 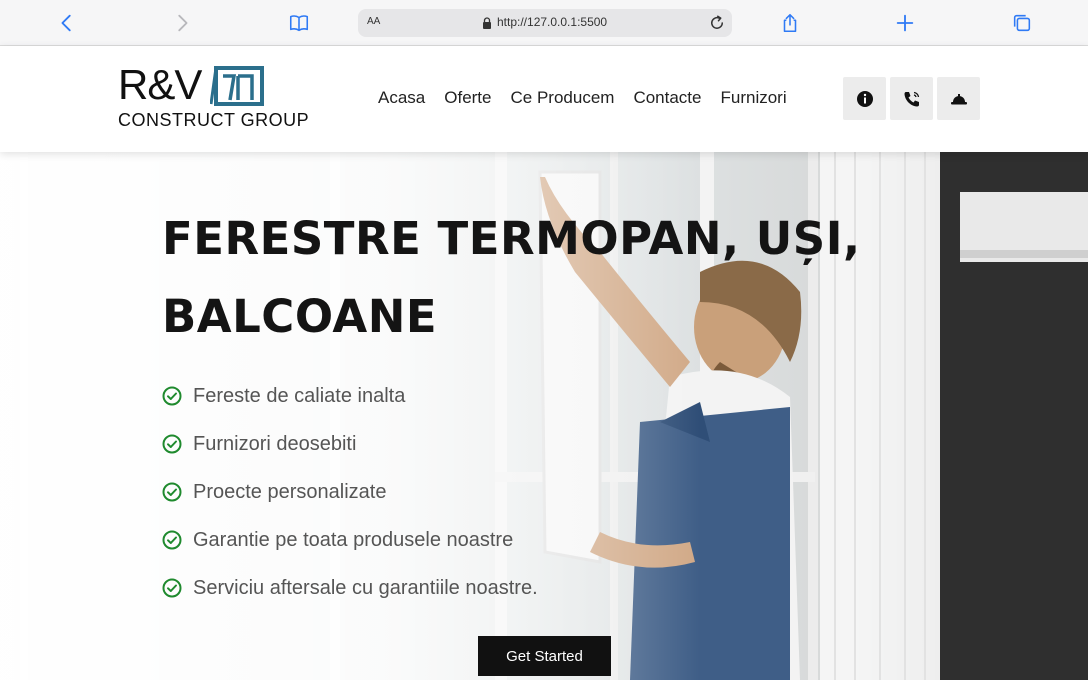 I want to click on list-item: Proecte personalizate, so click(x=350, y=492).